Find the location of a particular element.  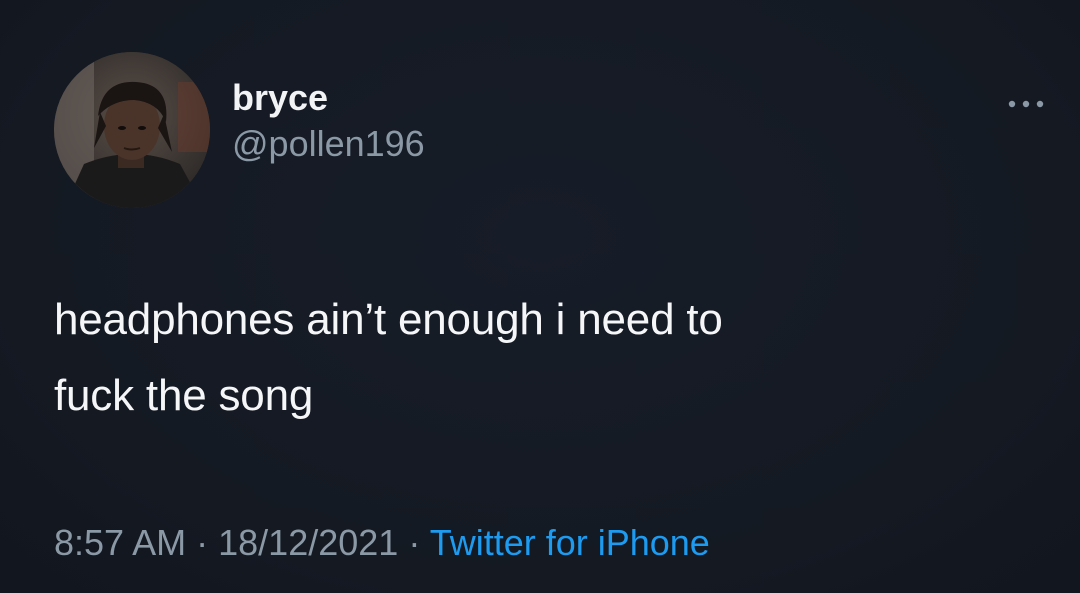

tweet-text-line: fuck the song is located at coordinates (184, 395).